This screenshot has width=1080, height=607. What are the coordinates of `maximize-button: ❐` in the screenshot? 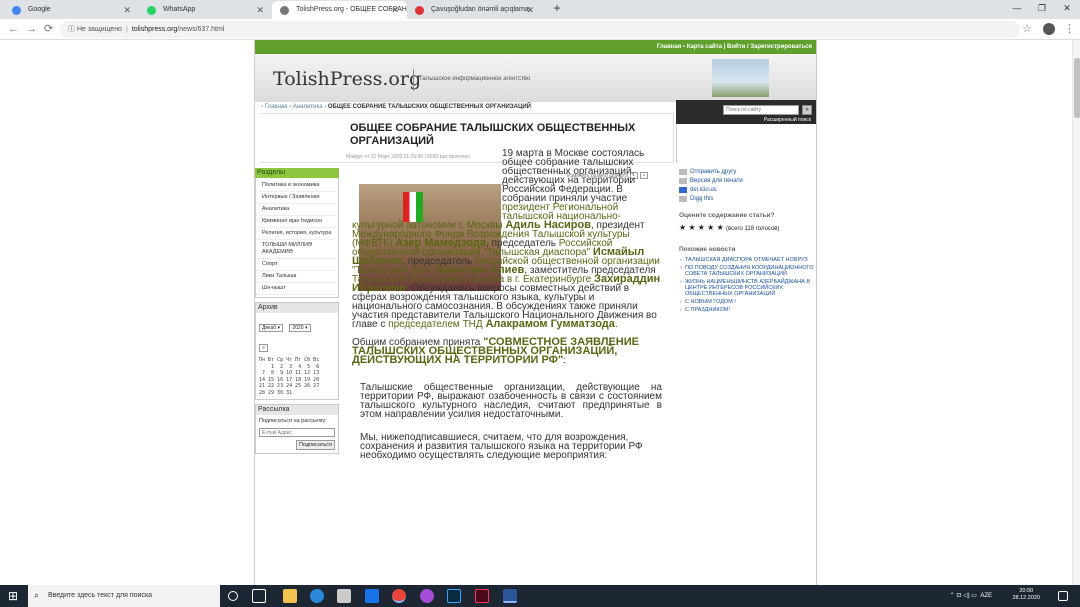 It's located at (1042, 8).